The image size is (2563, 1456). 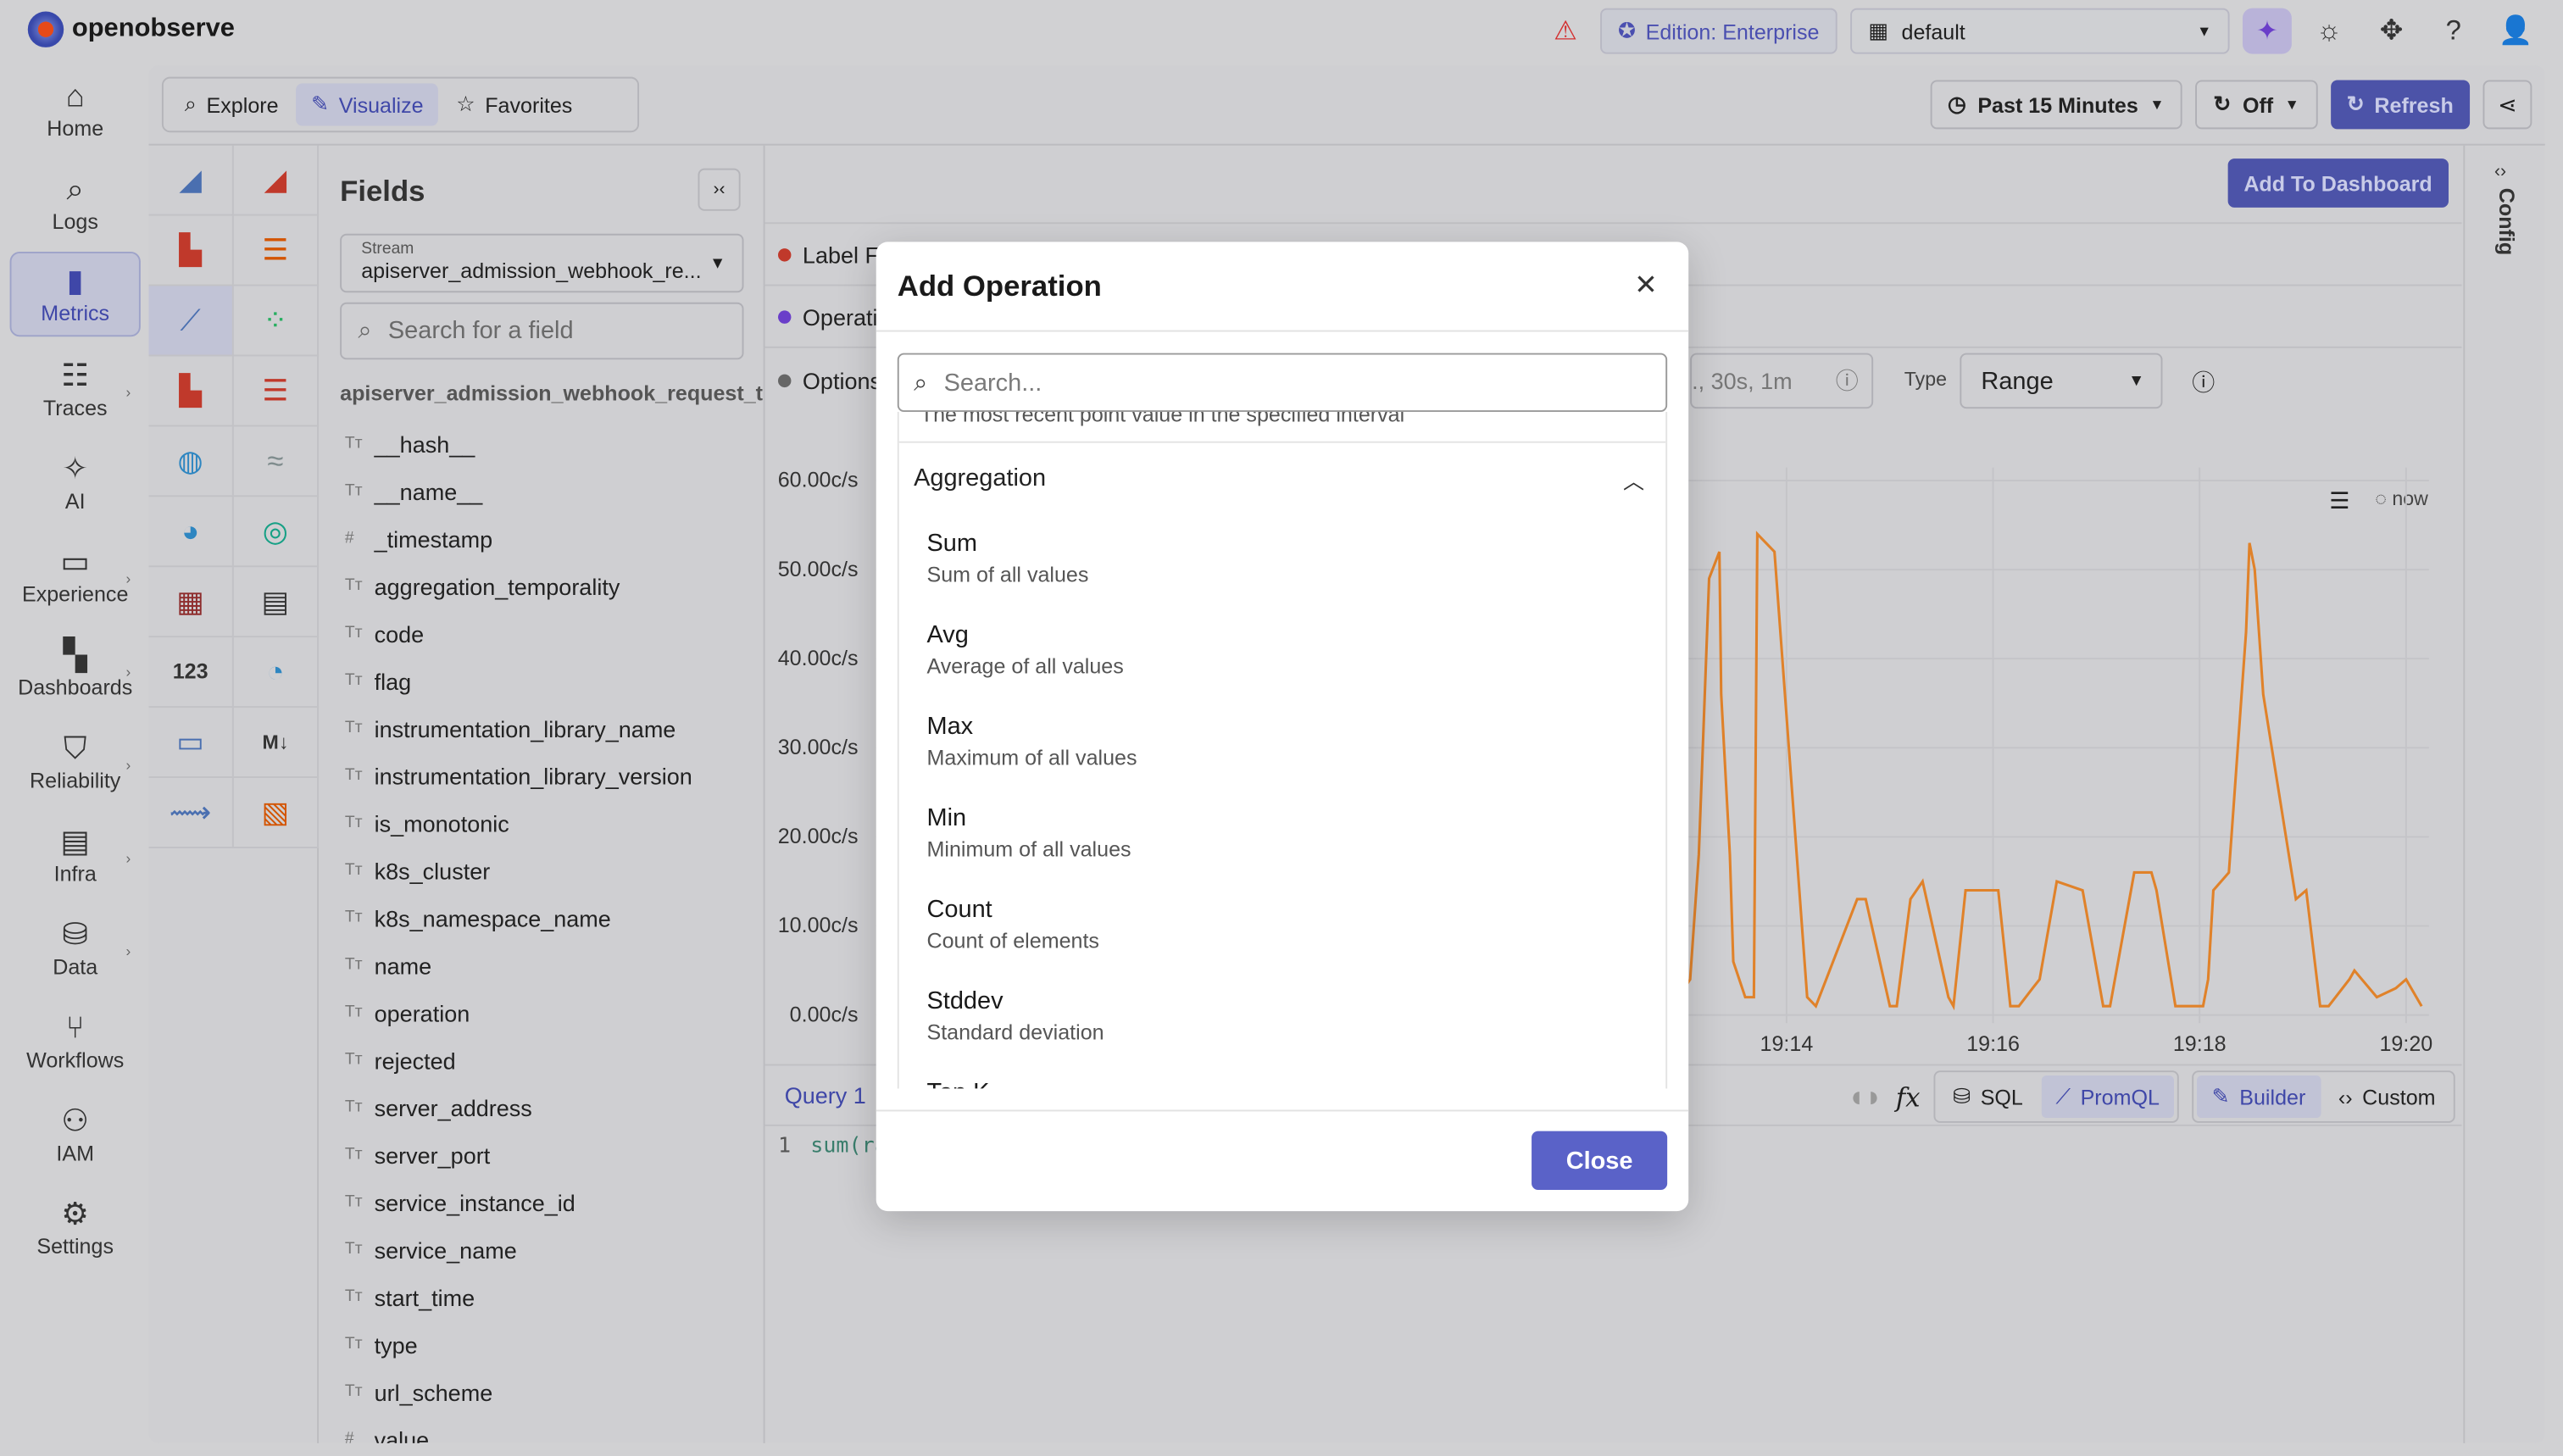 What do you see at coordinates (832, 1147) in the screenshot?
I see `query-editor: 1 sum(ra` at bounding box center [832, 1147].